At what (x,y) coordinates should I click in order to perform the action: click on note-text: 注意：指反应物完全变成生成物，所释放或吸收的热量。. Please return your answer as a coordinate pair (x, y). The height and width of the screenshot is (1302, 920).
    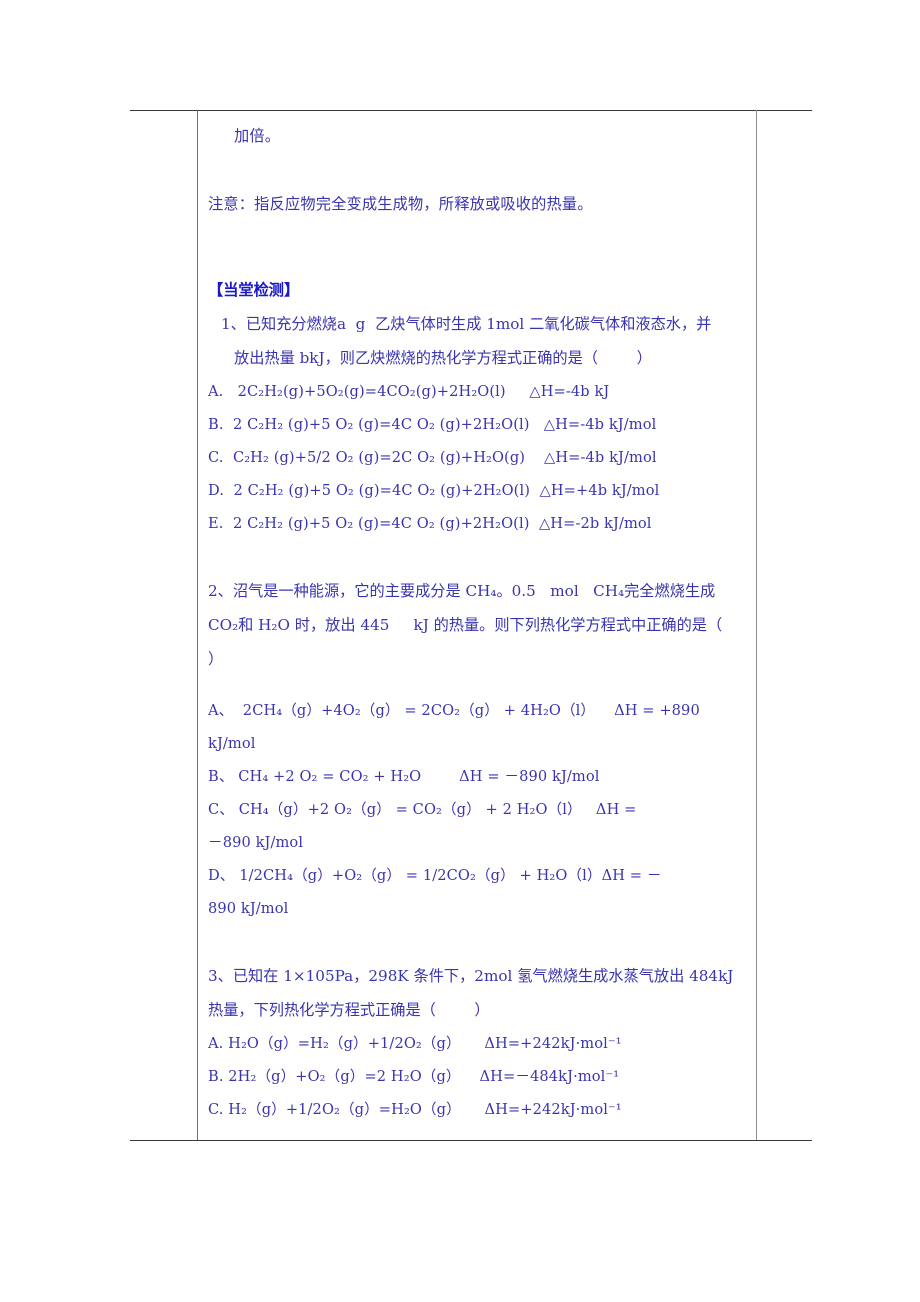
    Looking at the image, I should click on (400, 204).